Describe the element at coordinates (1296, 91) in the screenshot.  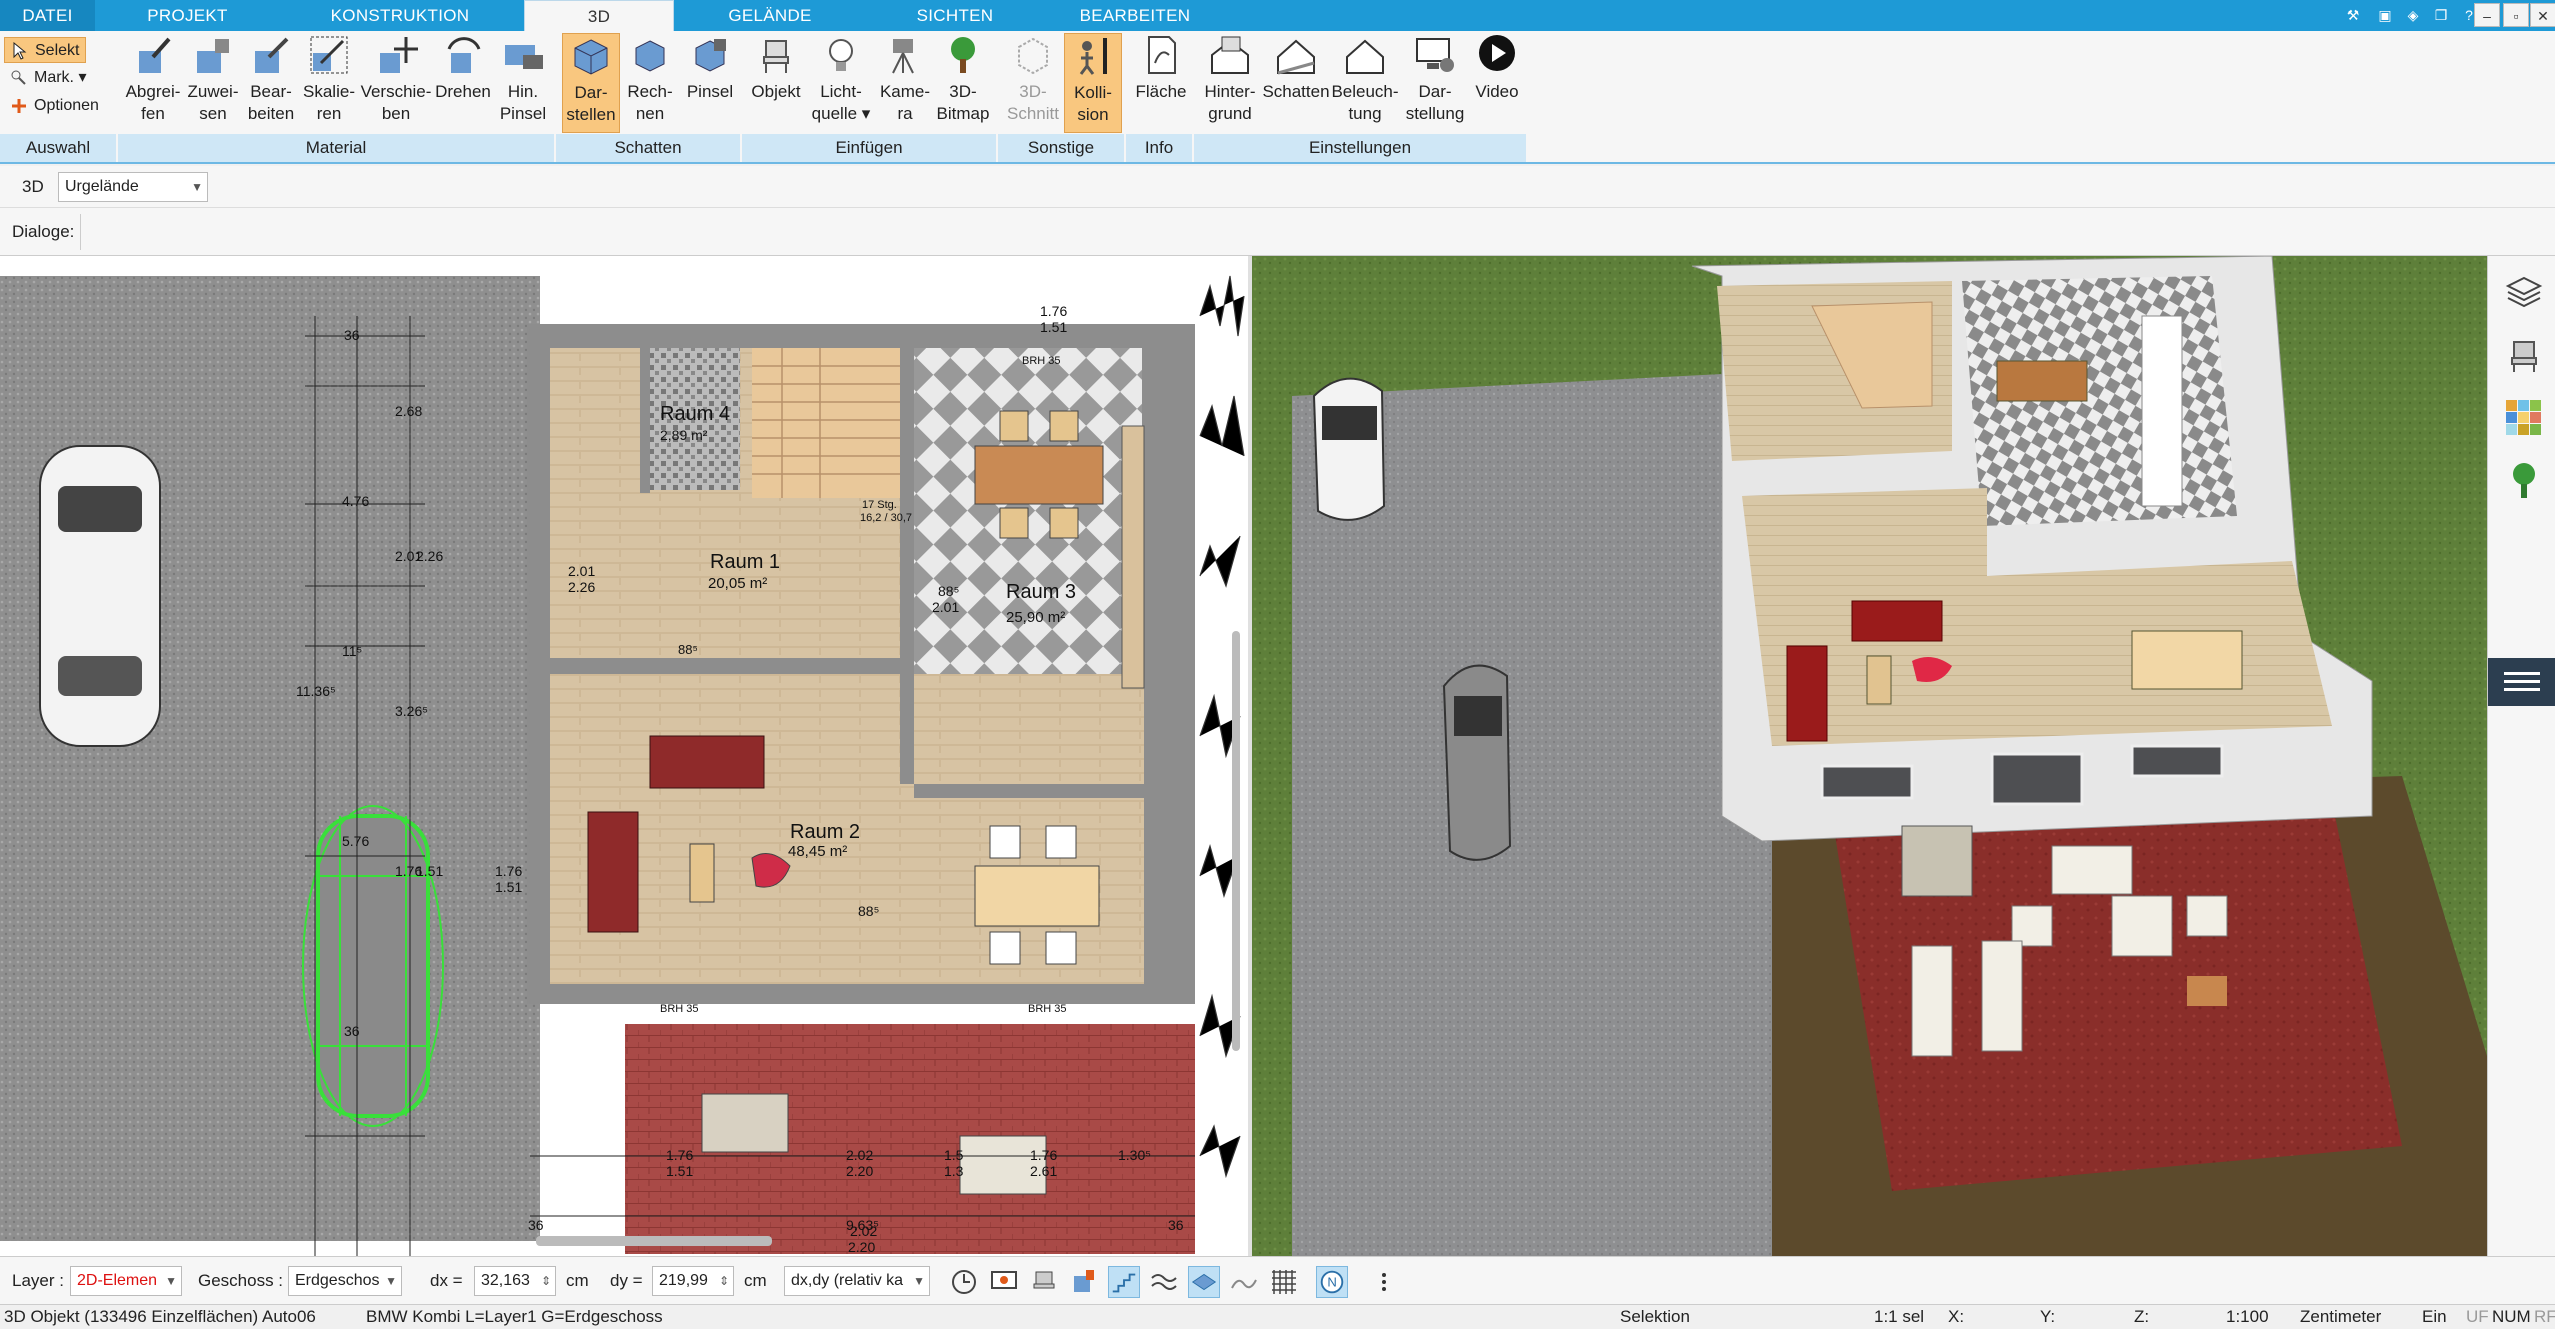
I see `schatten-settings-label: Schatten` at that location.